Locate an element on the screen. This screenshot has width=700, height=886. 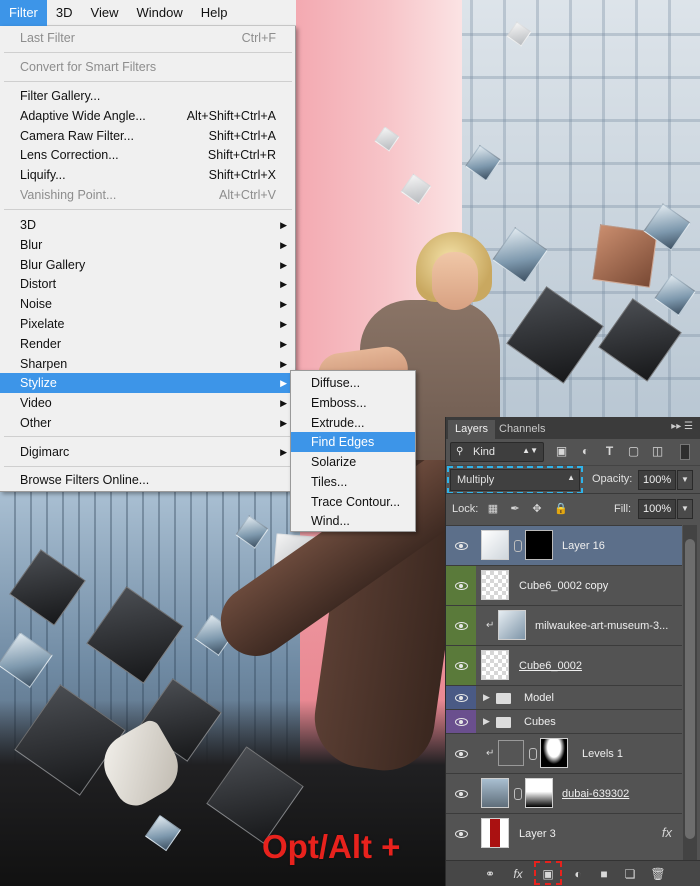
layer-effects-icon: fx is located at coordinates (667, 832).